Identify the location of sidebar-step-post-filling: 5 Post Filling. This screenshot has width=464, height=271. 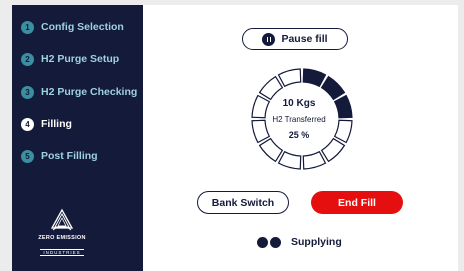
(59, 156).